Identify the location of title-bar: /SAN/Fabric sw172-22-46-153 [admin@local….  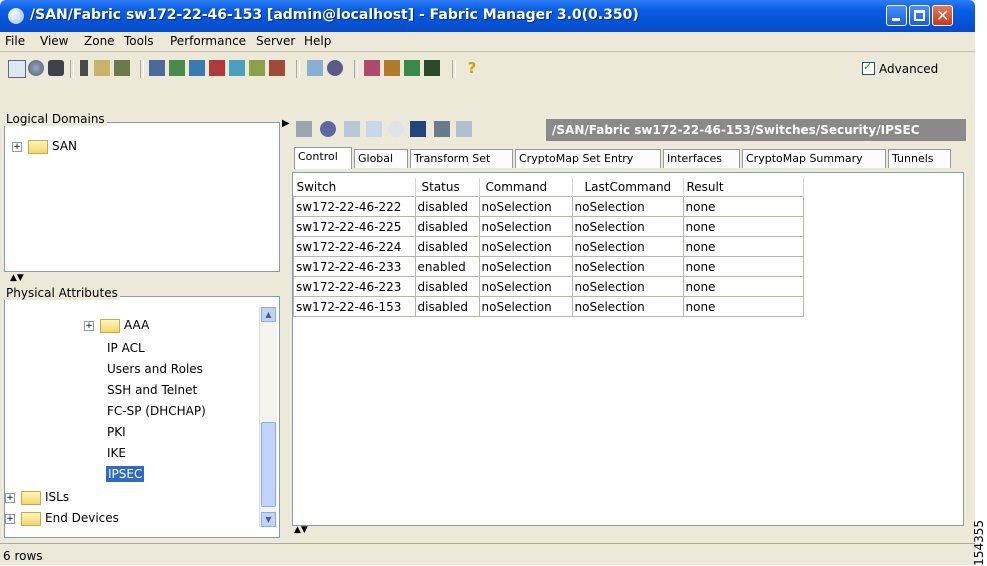
(487, 16).